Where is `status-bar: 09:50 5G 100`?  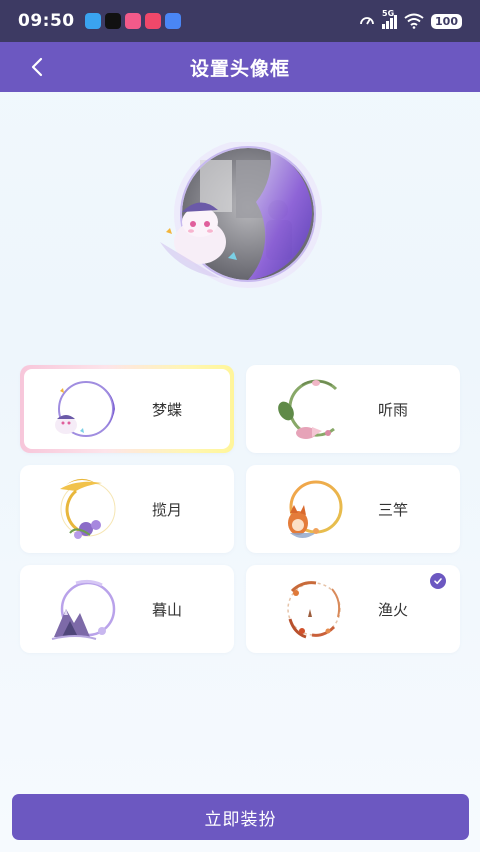 status-bar: 09:50 5G 100 is located at coordinates (240, 21).